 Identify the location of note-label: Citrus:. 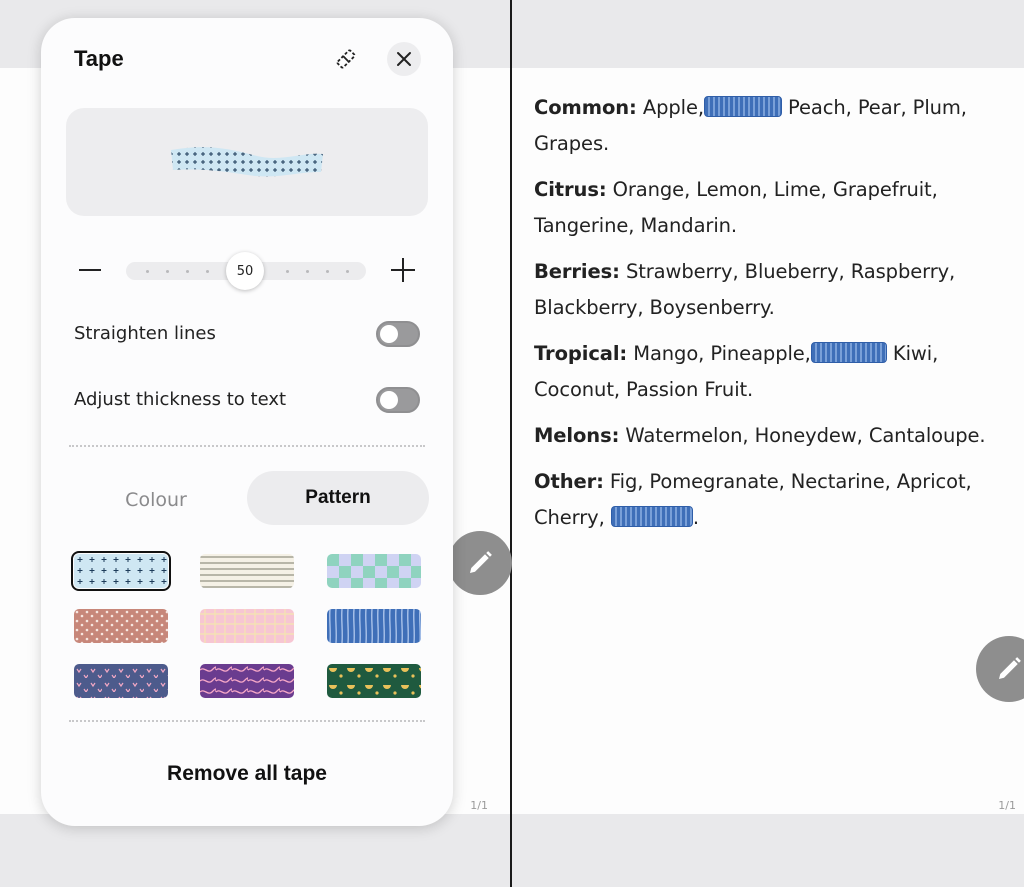
(570, 189).